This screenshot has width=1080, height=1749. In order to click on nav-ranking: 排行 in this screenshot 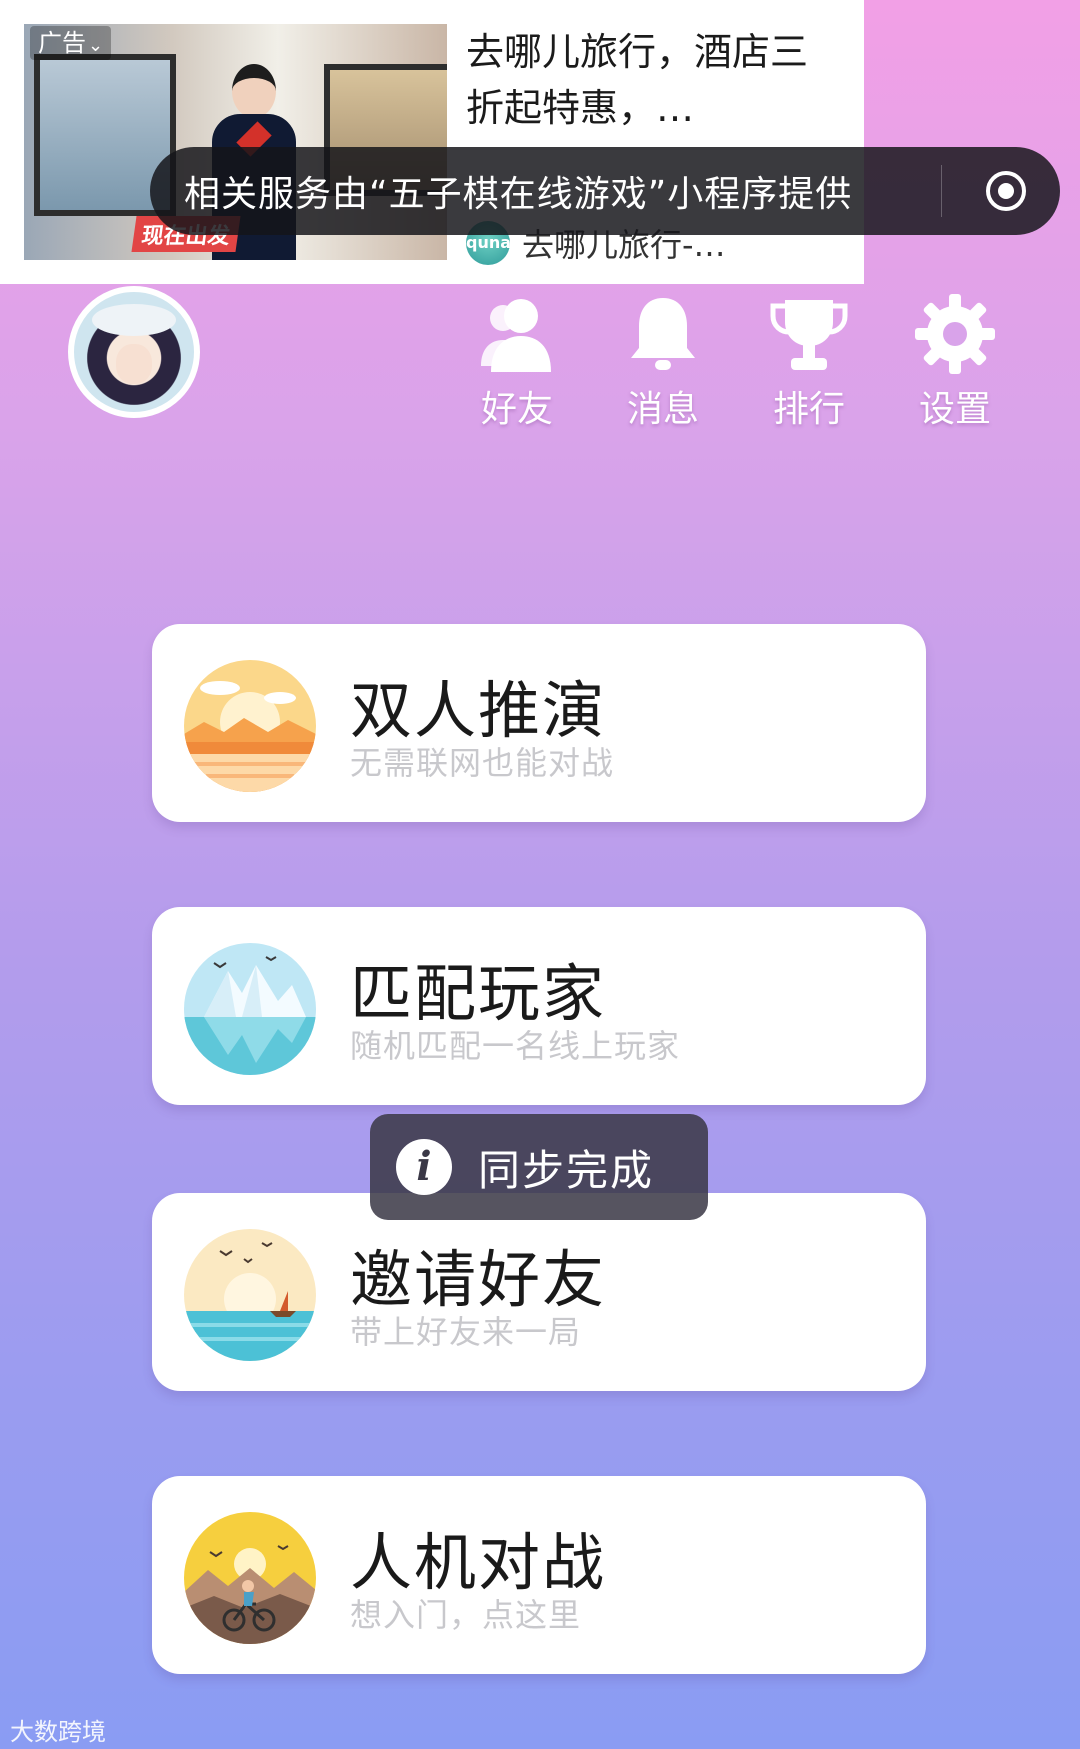, I will do `click(809, 362)`.